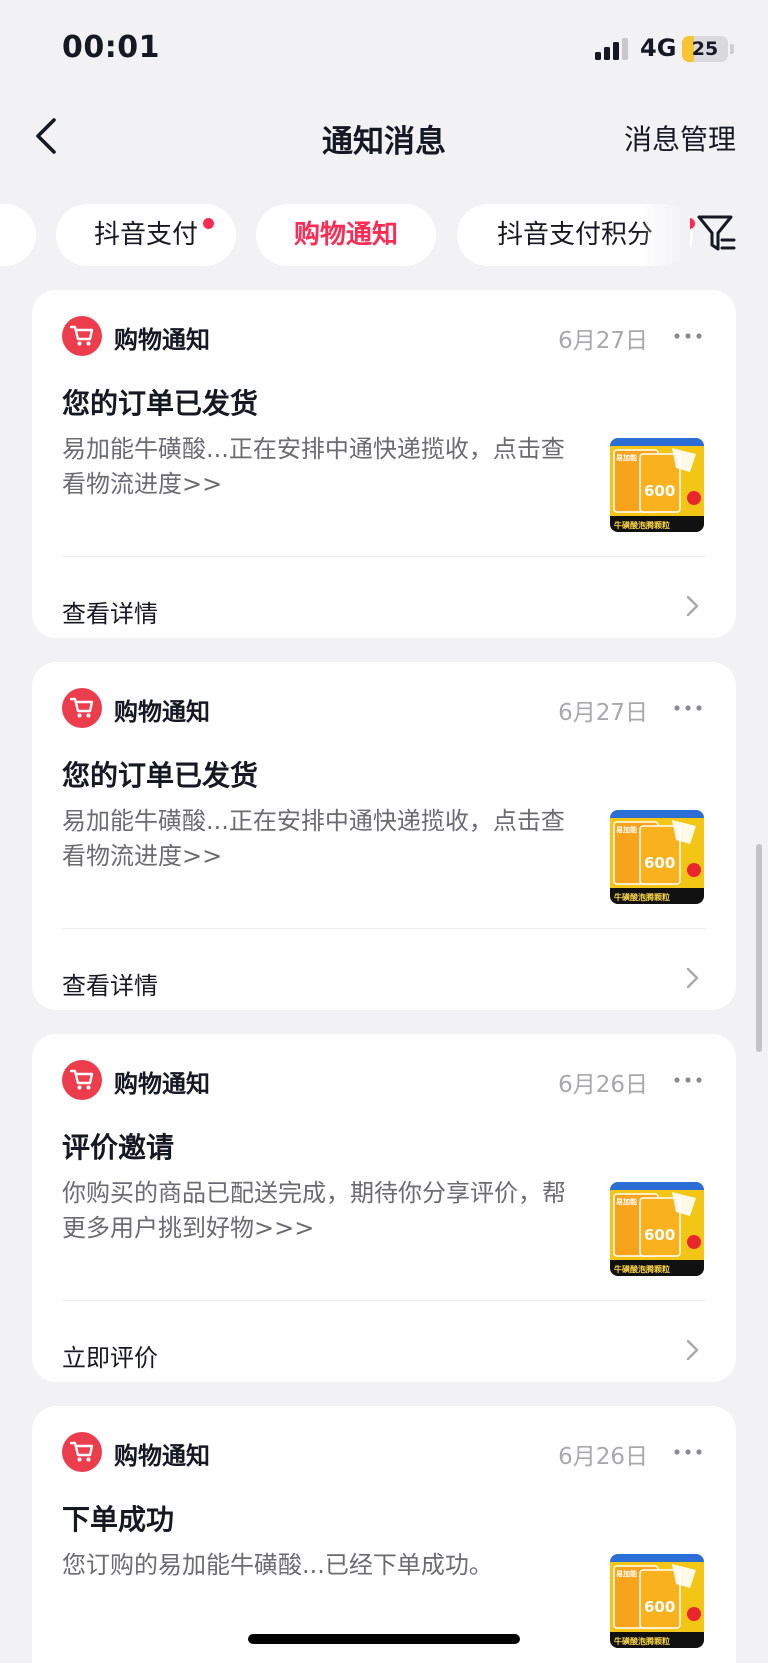  What do you see at coordinates (314, 1210) in the screenshot?
I see `card-body: 你购买的商品已配送完成，期待你分享评价，帮更多用户挑到好物>>>` at bounding box center [314, 1210].